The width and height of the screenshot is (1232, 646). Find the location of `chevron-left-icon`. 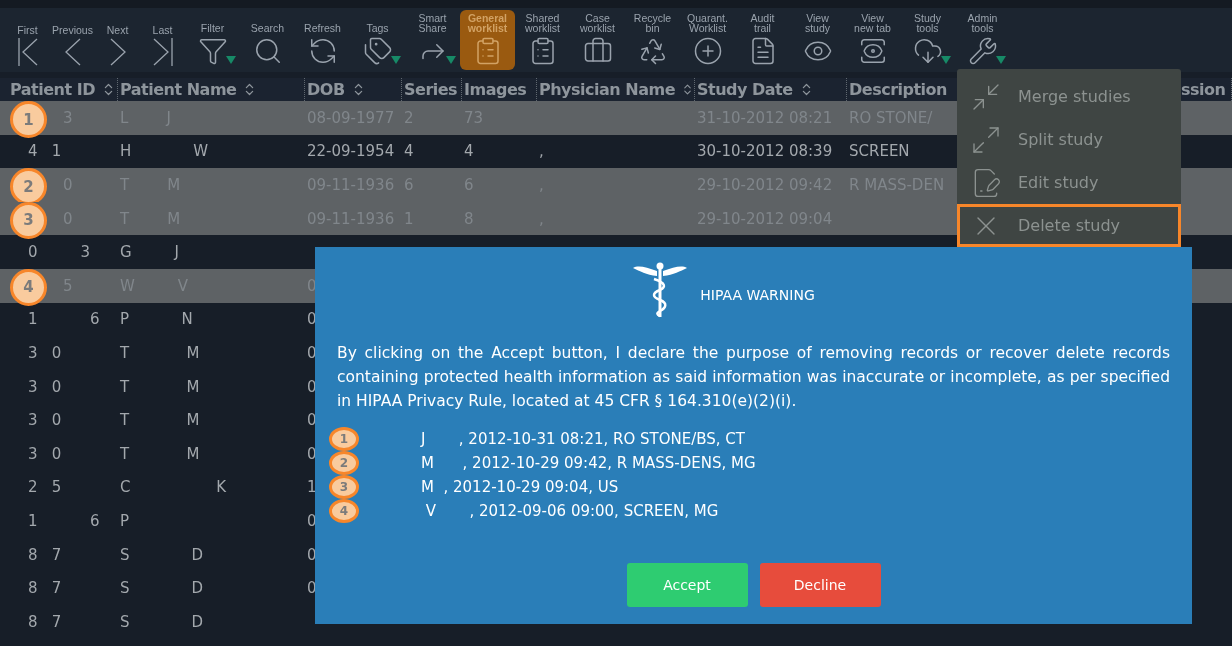

chevron-left-icon is located at coordinates (72, 52).